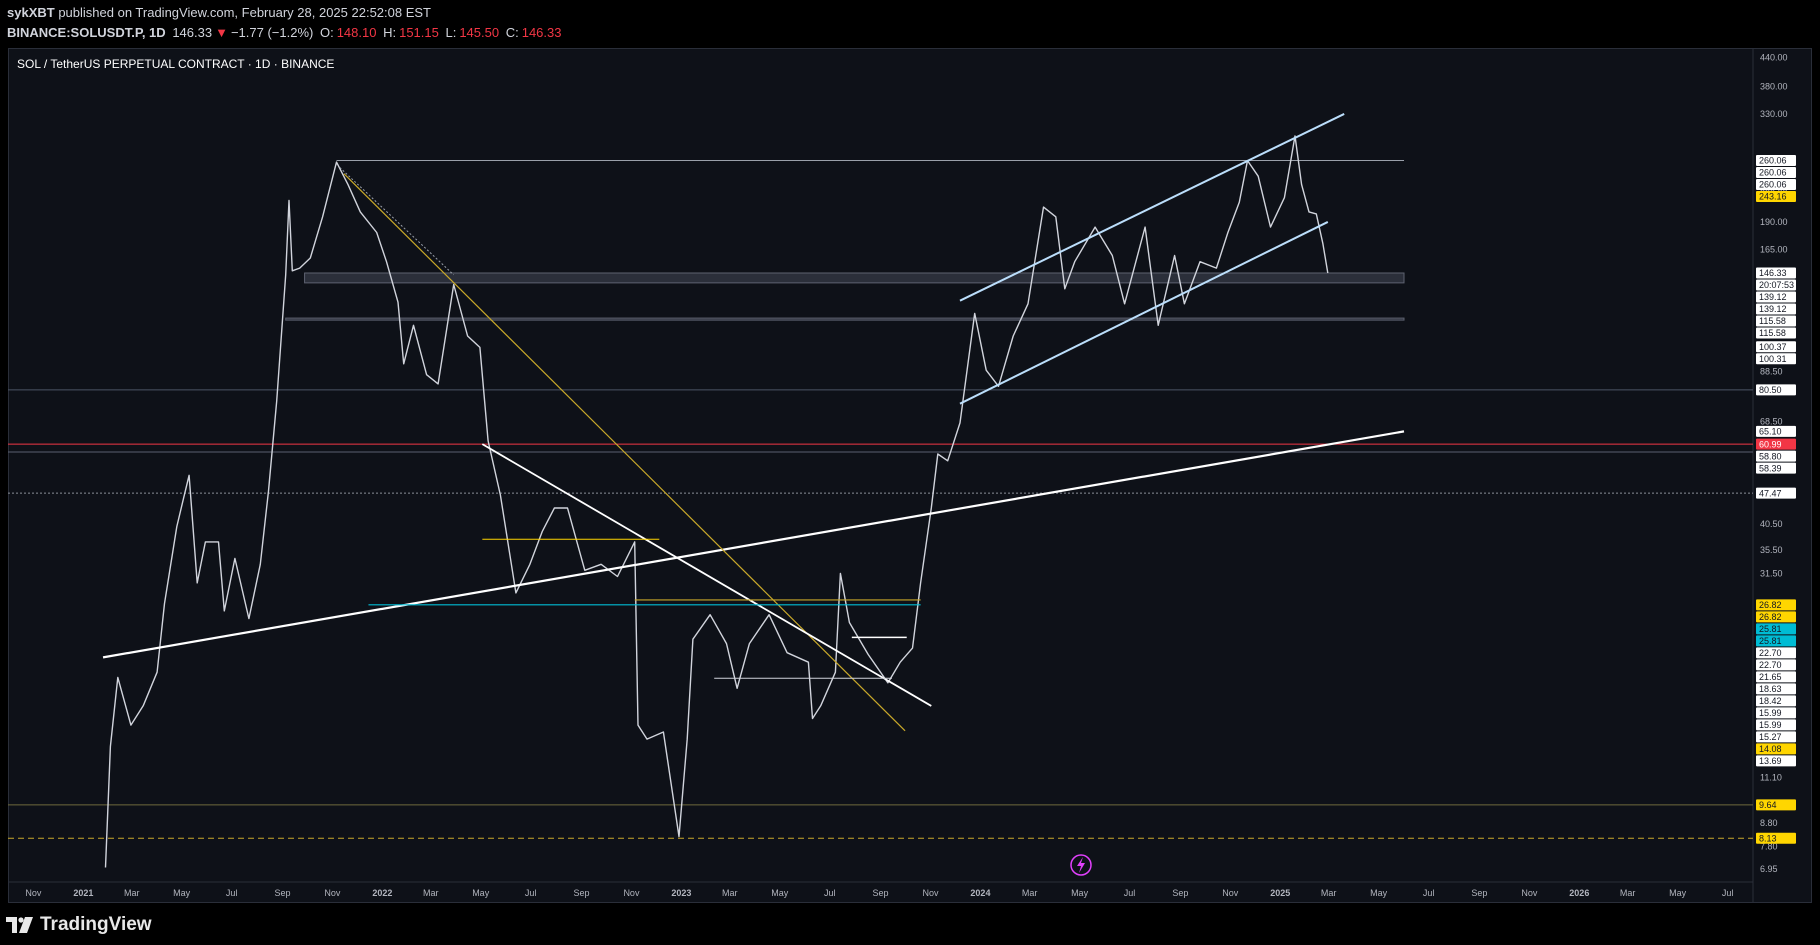  I want to click on tradingview-brand: TradingView, so click(79, 925).